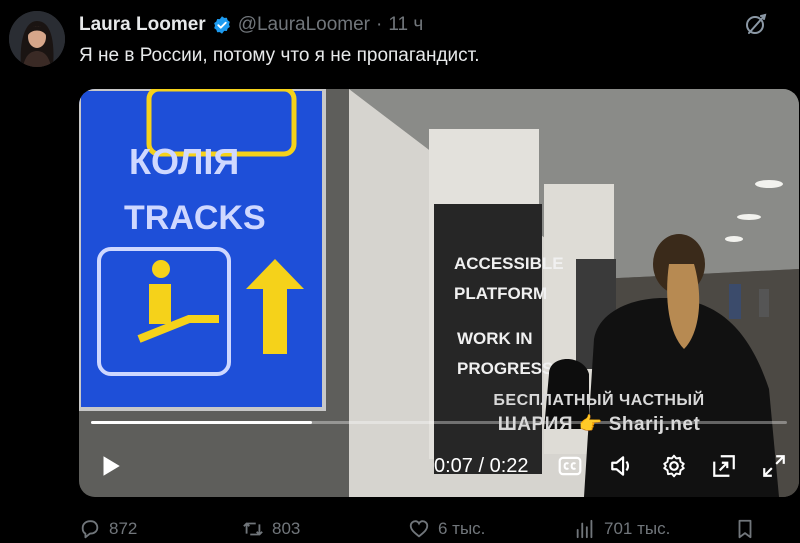 This screenshot has height=543, width=800. Describe the element at coordinates (271, 529) in the screenshot. I see `retweet-button: 803` at that location.